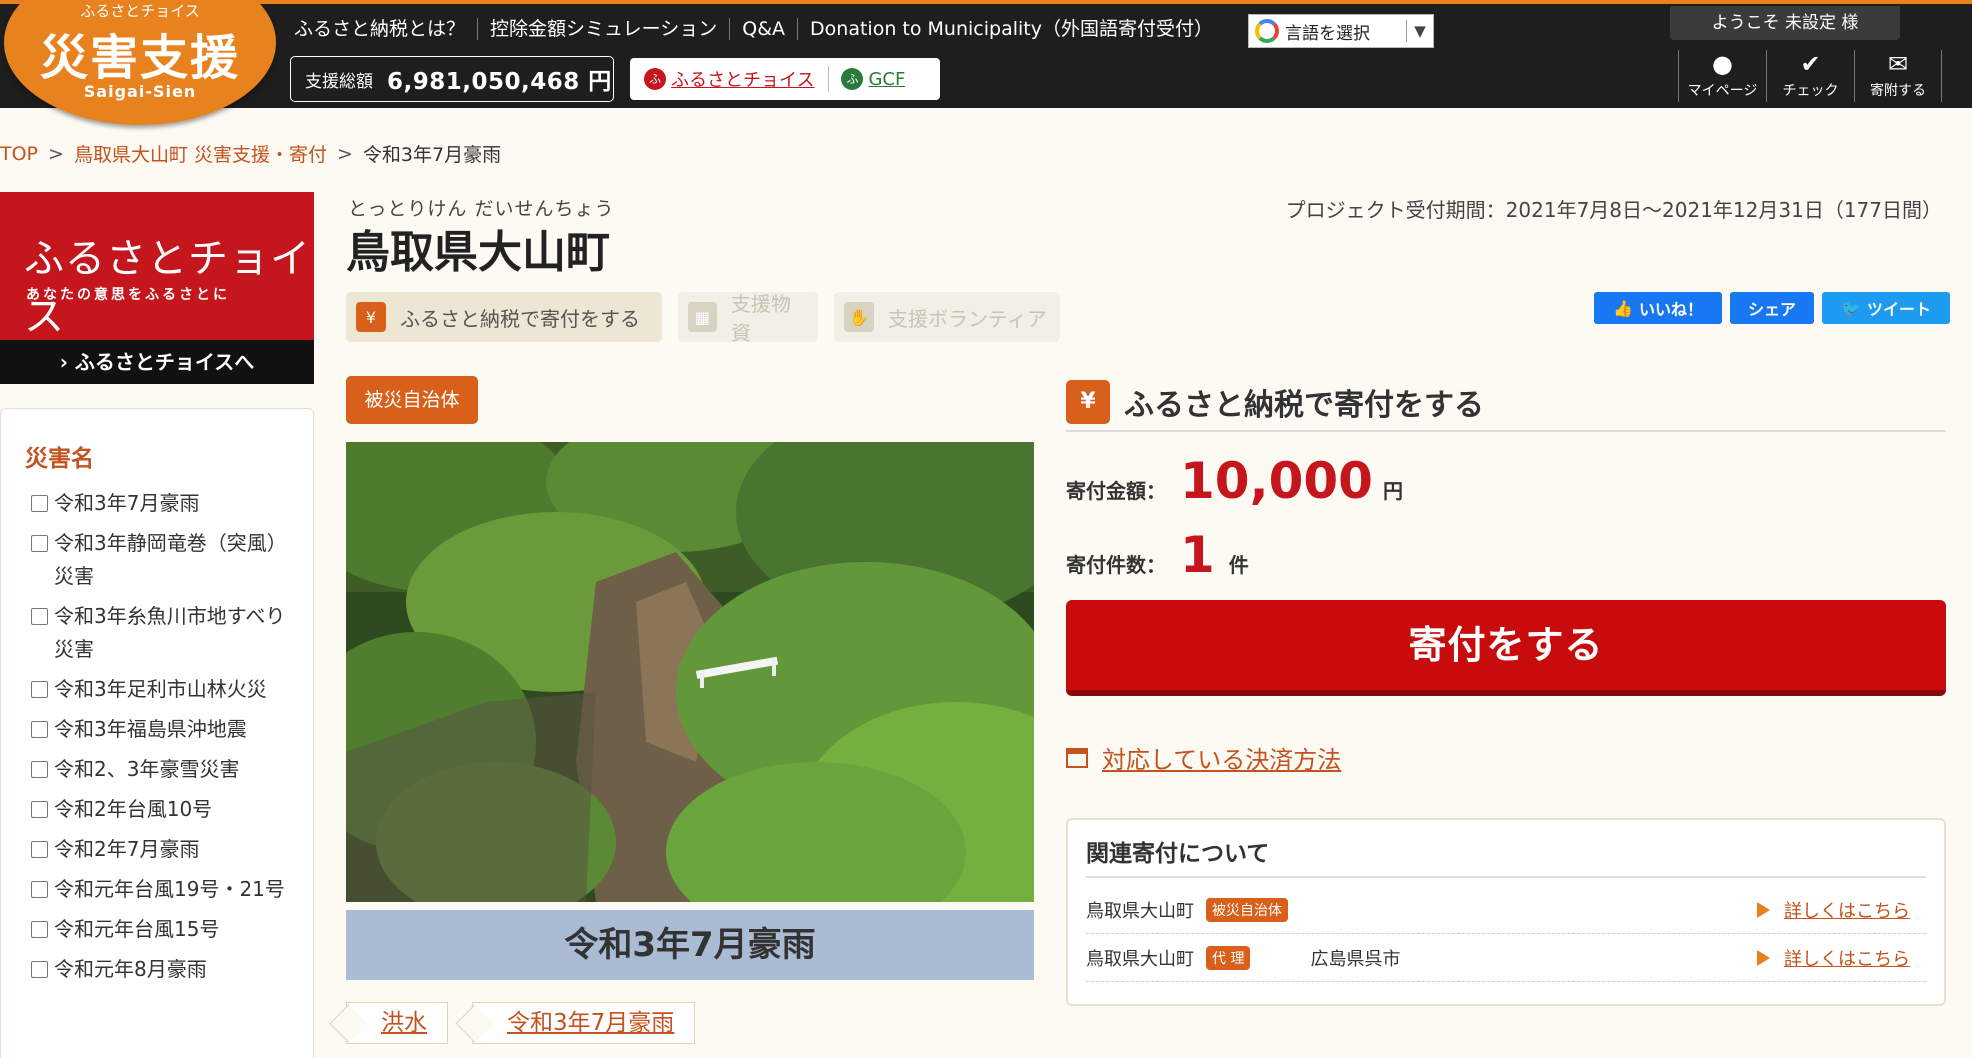  What do you see at coordinates (504, 317) in the screenshot?
I see `tab-furusato-donation: ¥ ふるさと納税で寄付をする` at bounding box center [504, 317].